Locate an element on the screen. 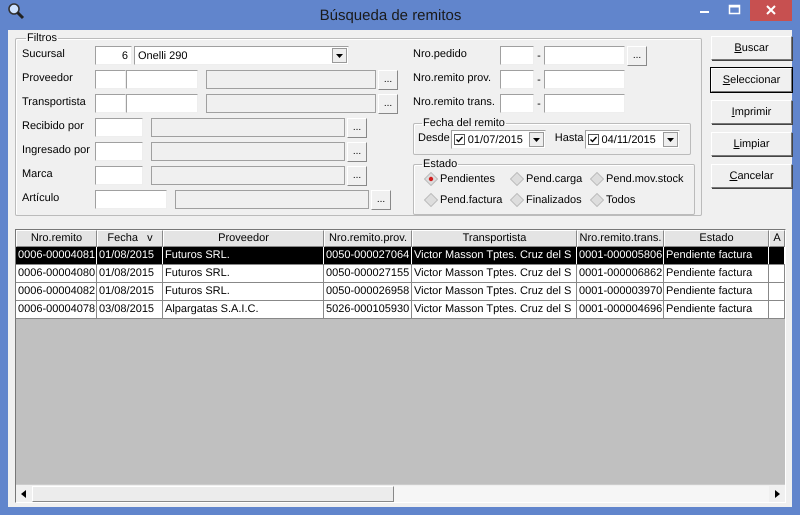 The image size is (800, 515). group-title: Filtros is located at coordinates (42, 38).